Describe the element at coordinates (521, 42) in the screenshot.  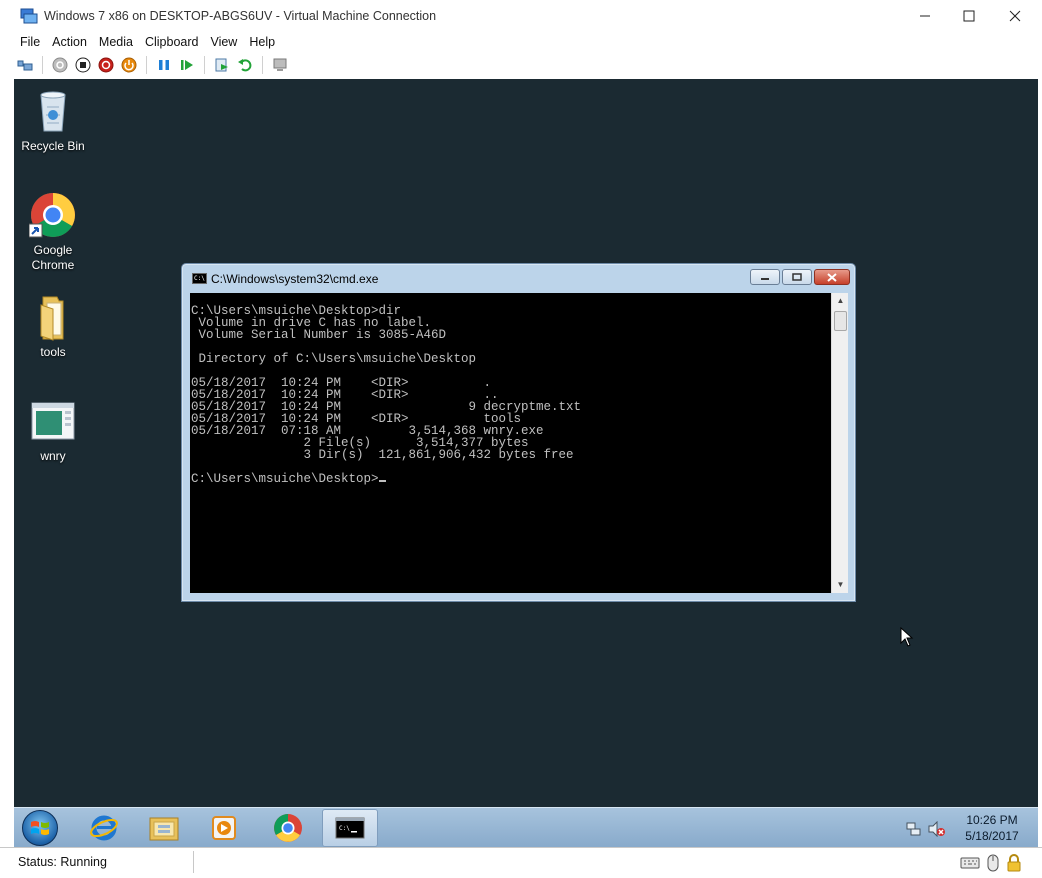
I see `menu-bar: File Action Media Clipboard View Help` at that location.